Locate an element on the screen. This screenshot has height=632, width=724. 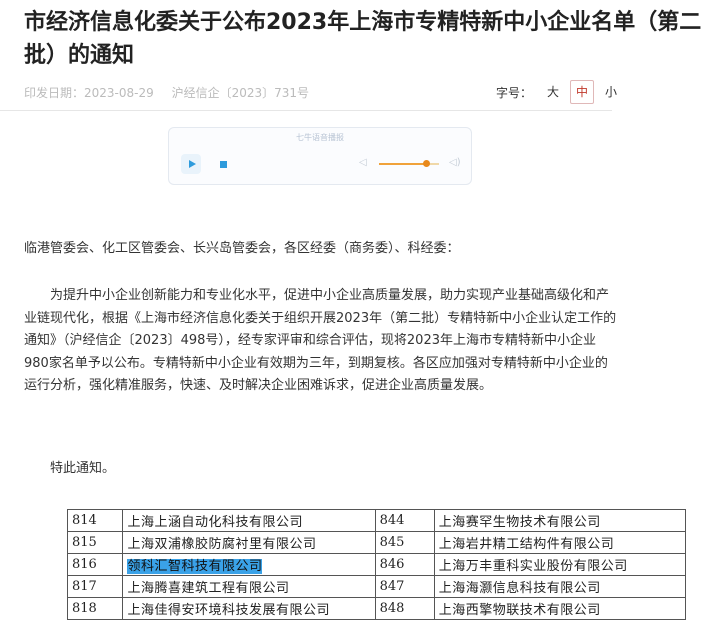
article-meta: 印发日期：2023-08-29 沪经信企〔2023〕731号 is located at coordinates (173, 92).